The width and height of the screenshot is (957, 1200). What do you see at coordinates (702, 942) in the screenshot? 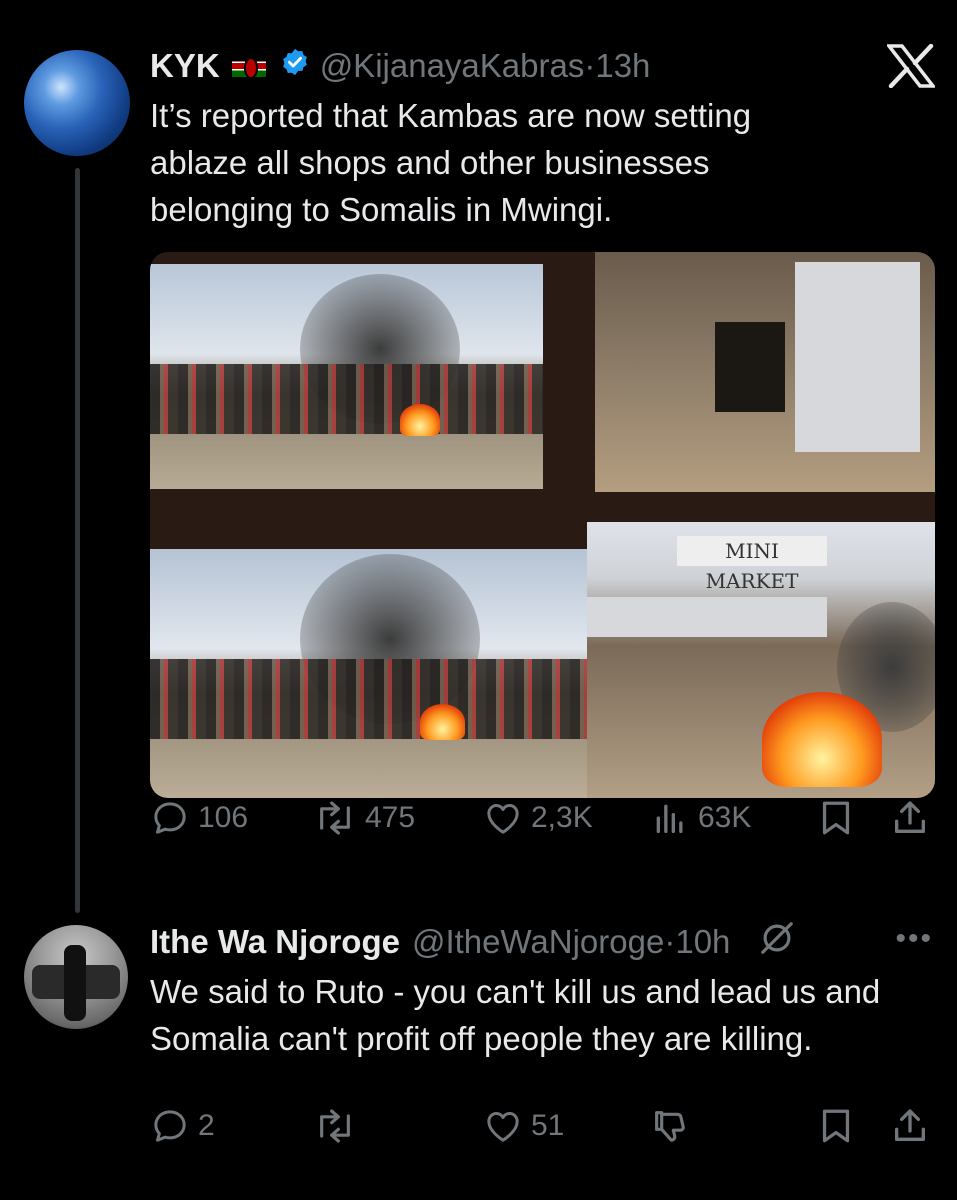
I see `reply-timestamp: 10h` at bounding box center [702, 942].